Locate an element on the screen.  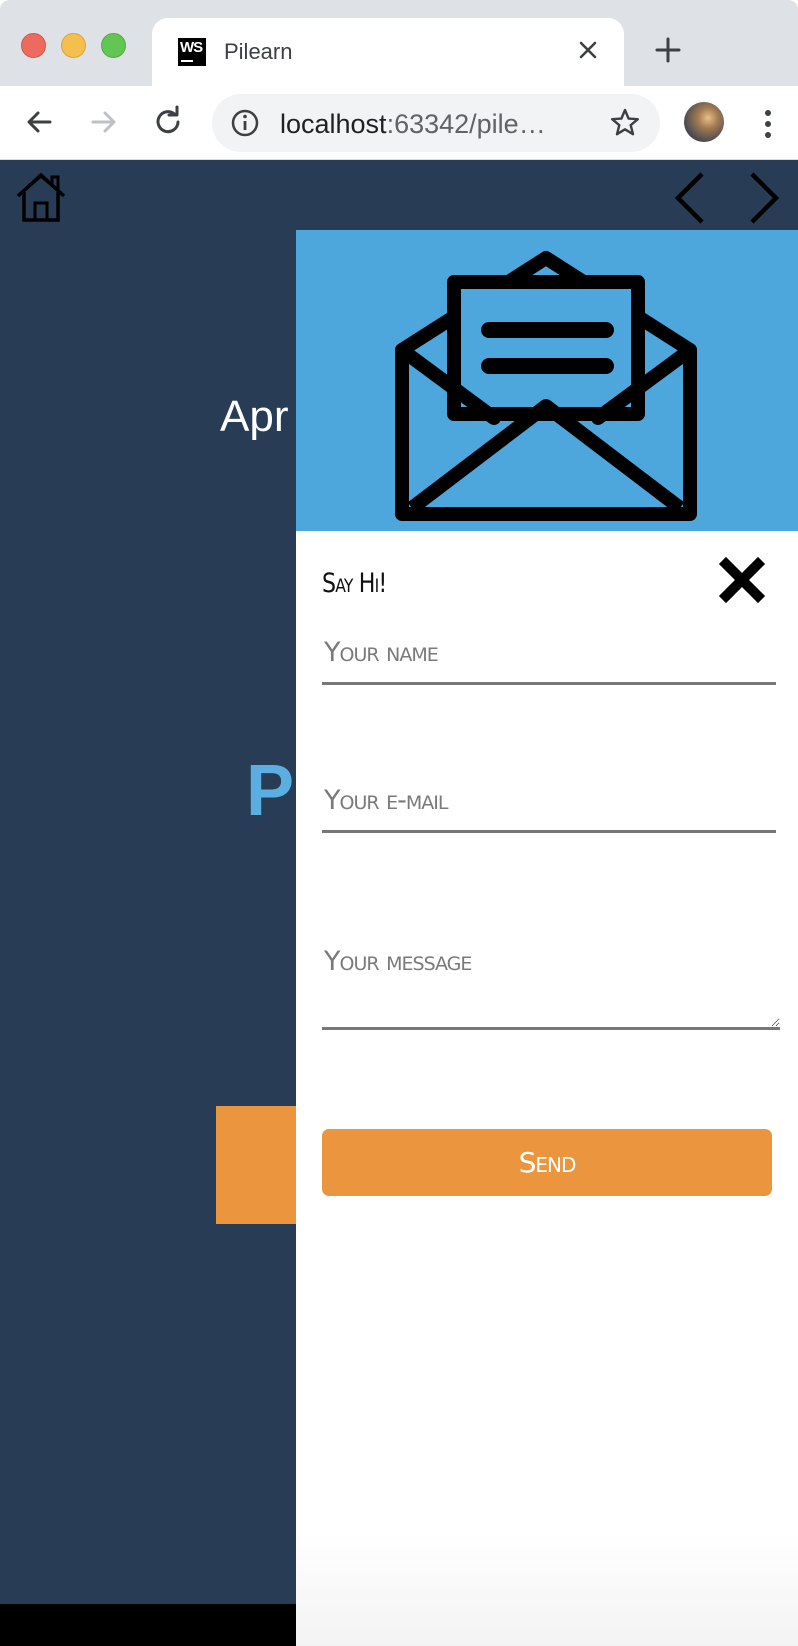
envelope-open-icon is located at coordinates (546, 381).